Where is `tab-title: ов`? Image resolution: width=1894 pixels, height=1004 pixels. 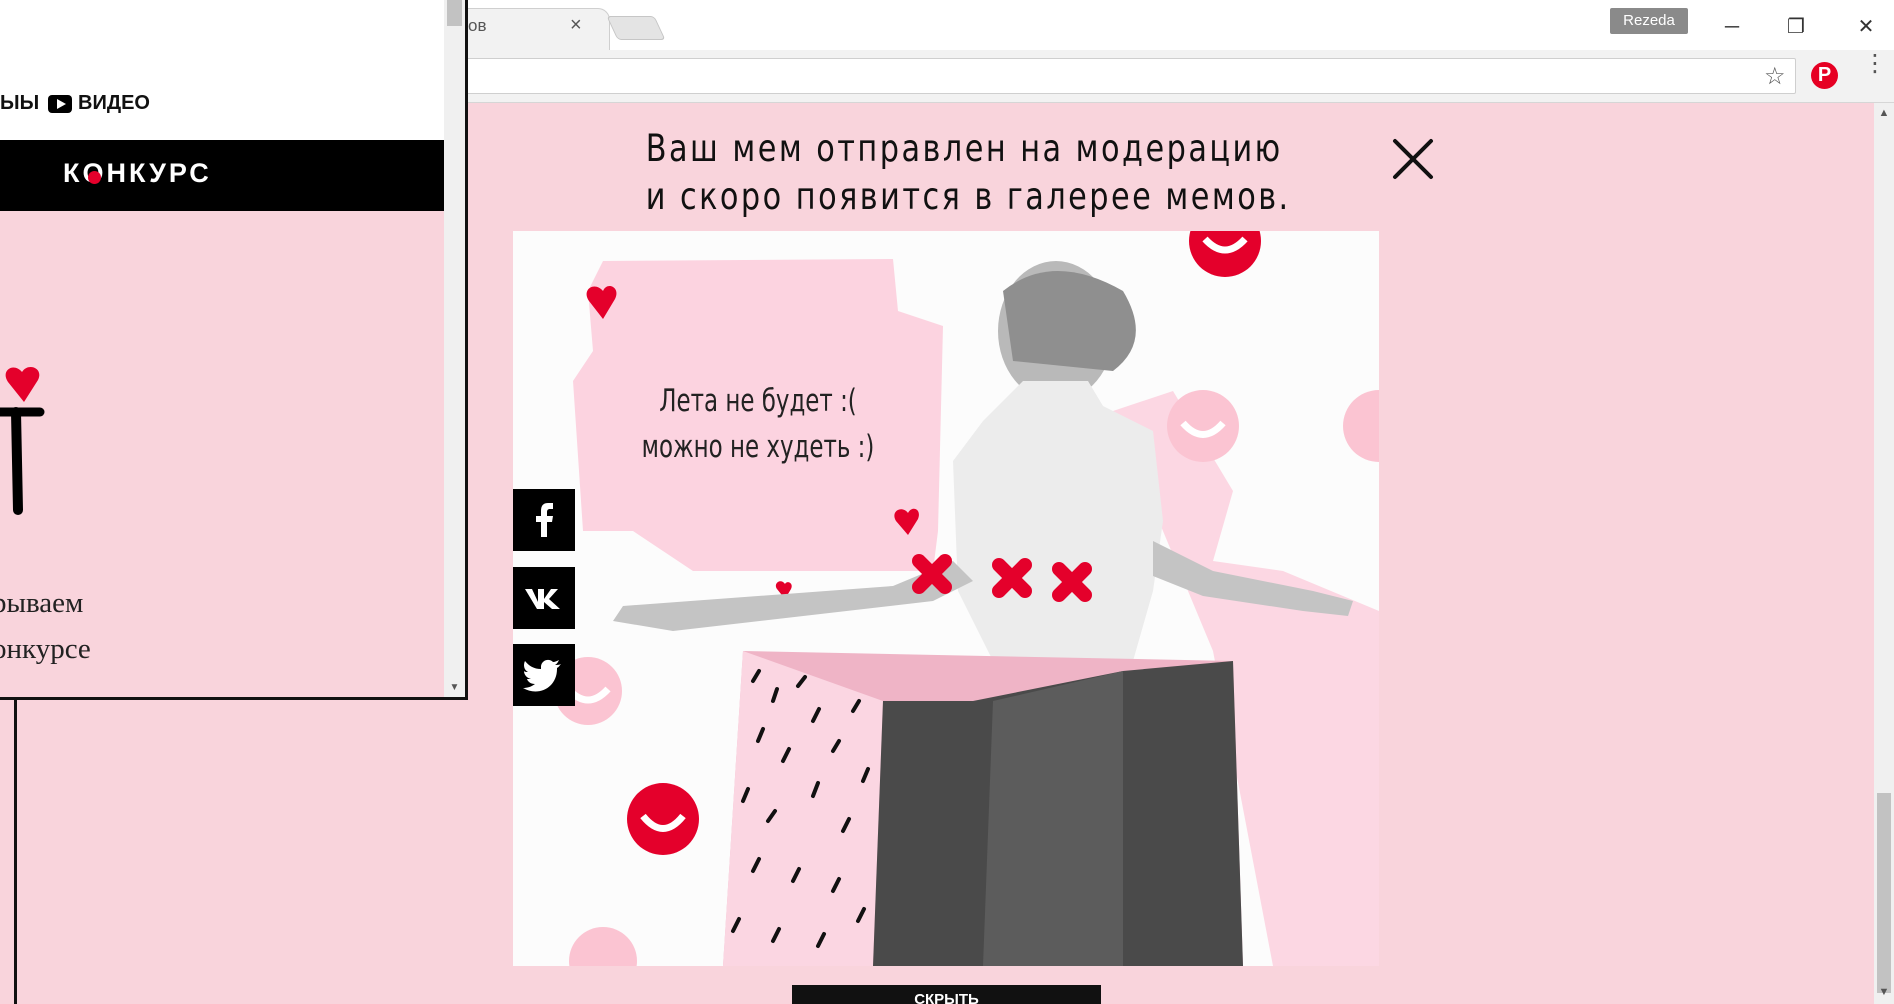
tab-title: ов is located at coordinates (477, 25).